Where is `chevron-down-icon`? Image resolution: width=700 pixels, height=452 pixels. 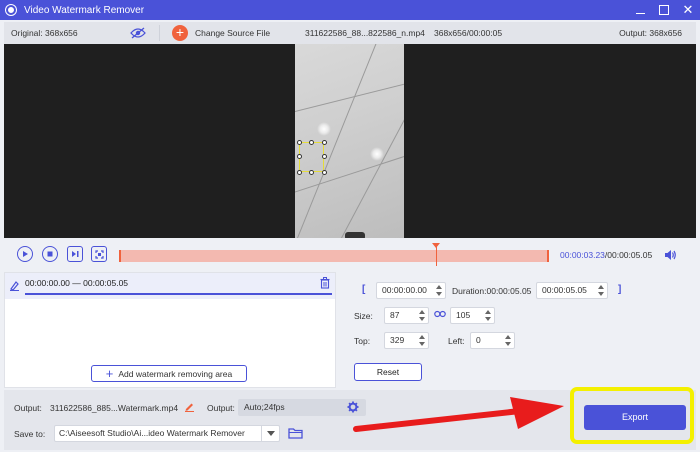
chevron-down-icon is located at coordinates (270, 433).